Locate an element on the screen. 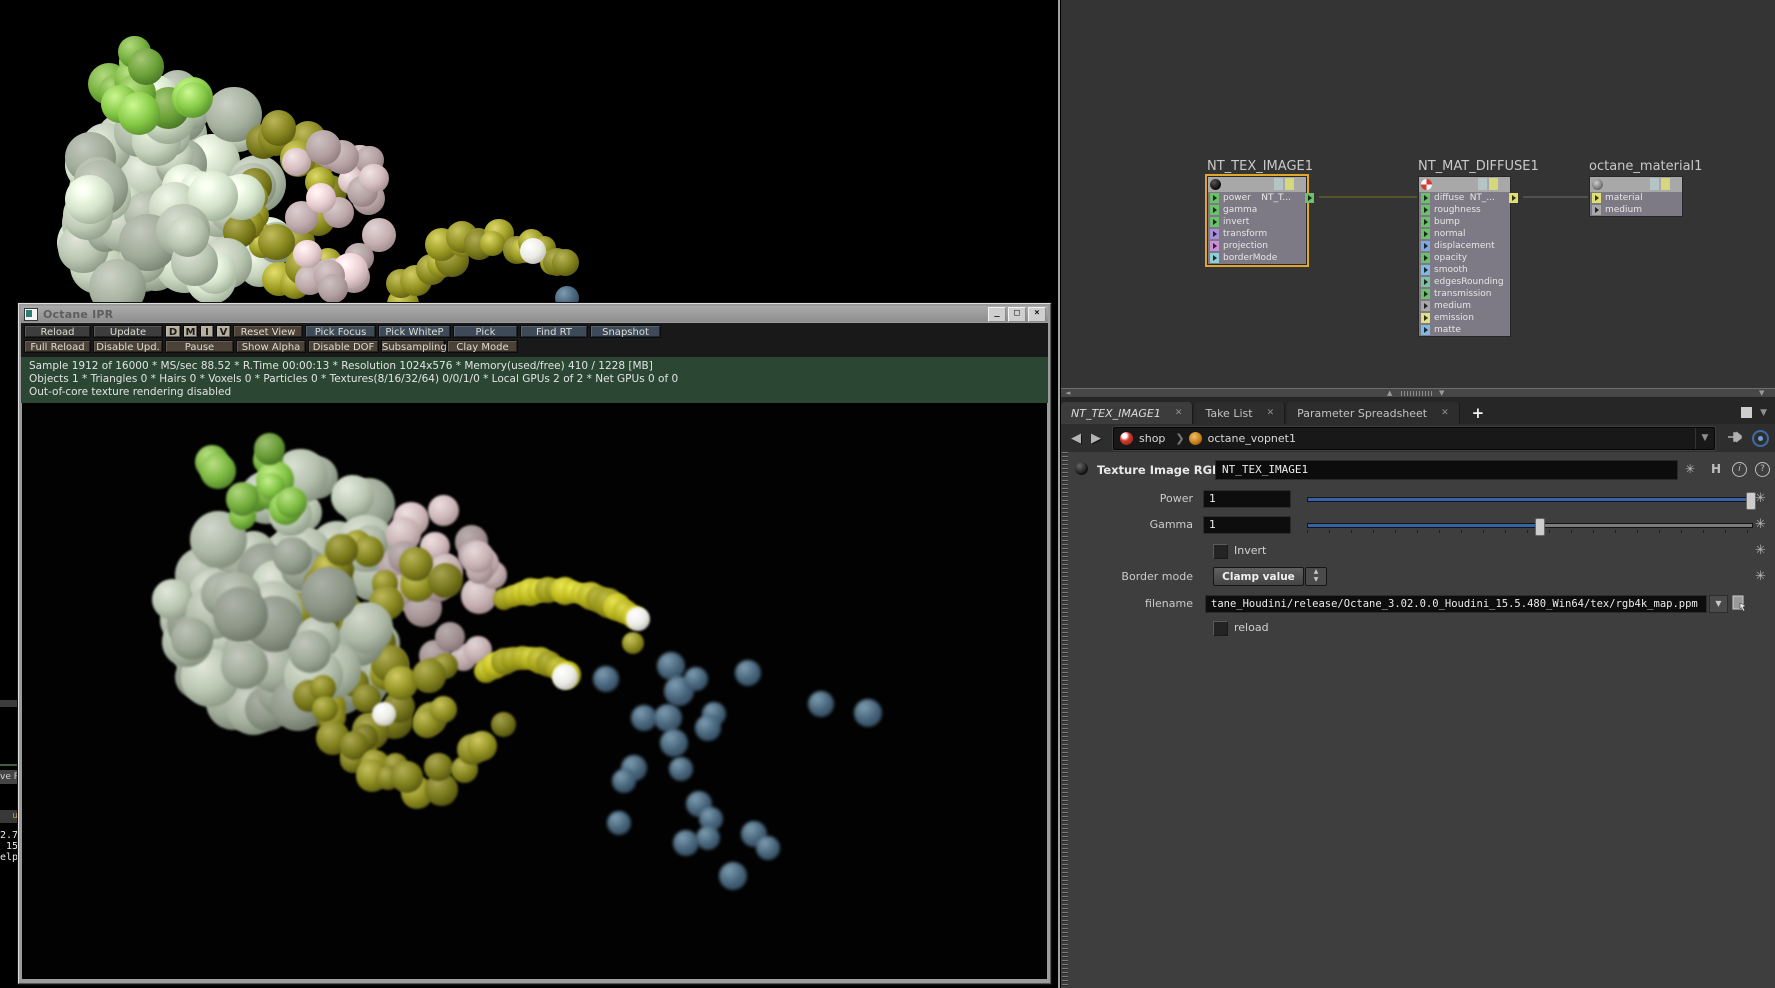 Image resolution: width=1775 pixels, height=988 pixels. pane-vertical-divider is located at coordinates (1059, 494).